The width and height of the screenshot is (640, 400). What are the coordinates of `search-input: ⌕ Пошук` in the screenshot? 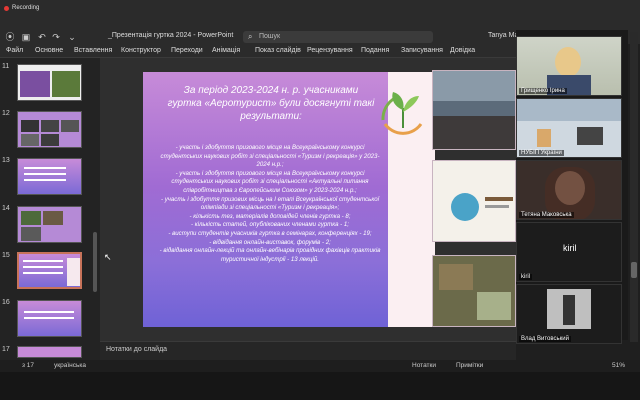 It's located at (338, 37).